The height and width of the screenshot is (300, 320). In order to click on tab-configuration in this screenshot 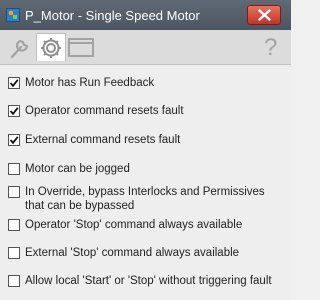, I will do `click(51, 47)`.